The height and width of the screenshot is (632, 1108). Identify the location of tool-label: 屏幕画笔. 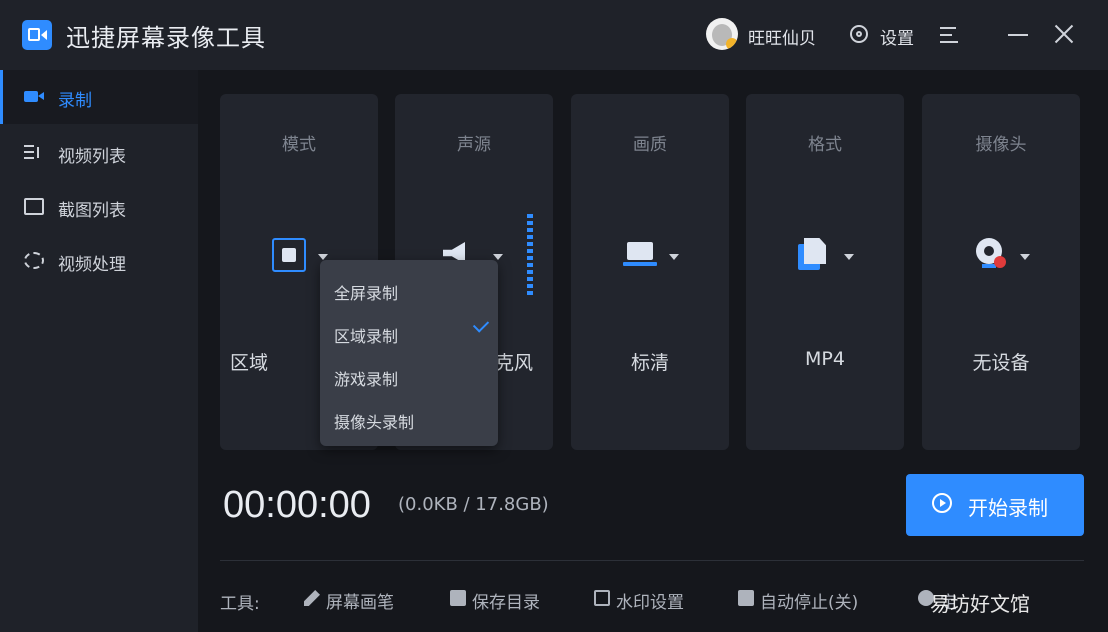
(360, 603).